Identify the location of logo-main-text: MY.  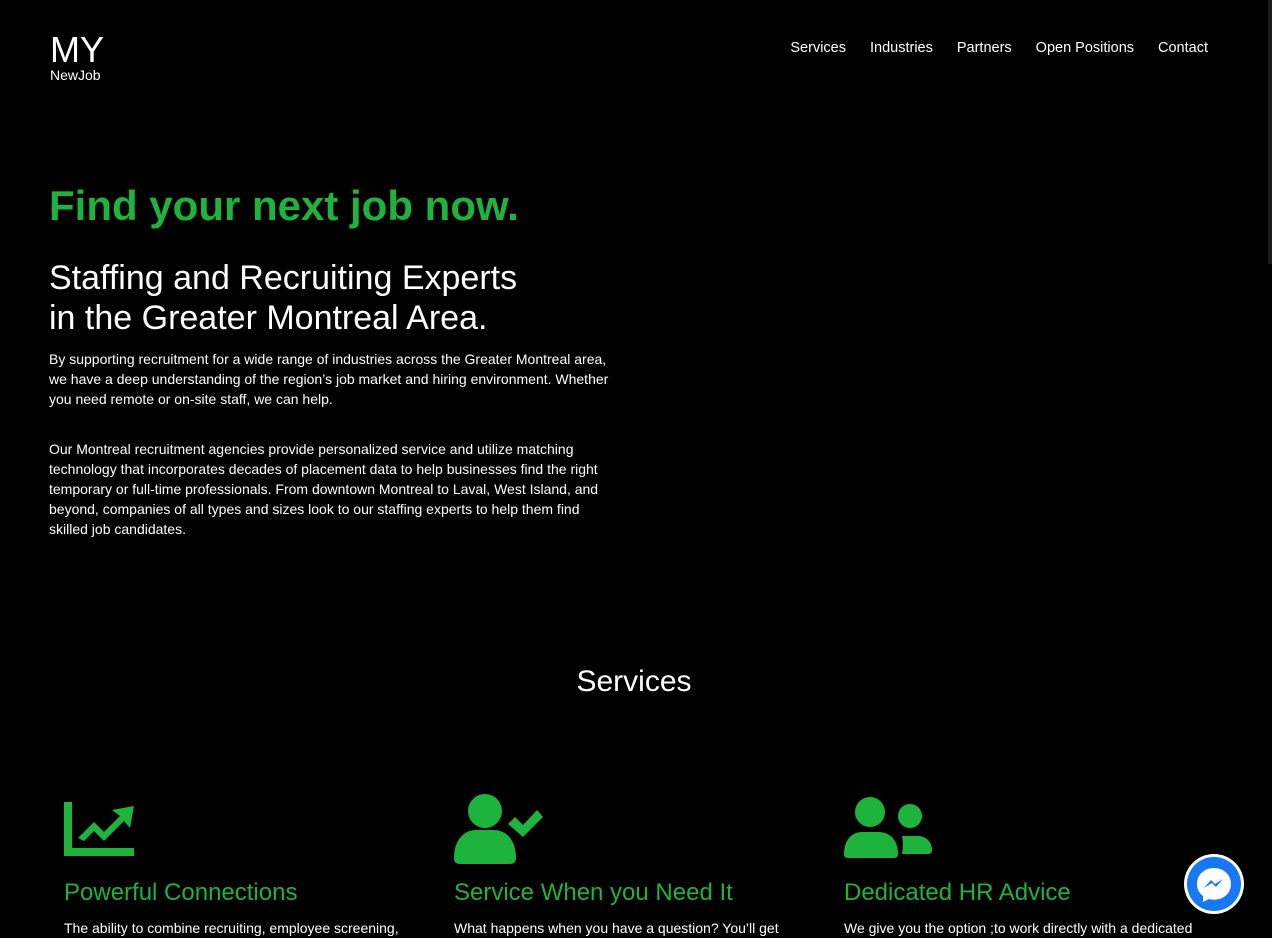
(77, 49).